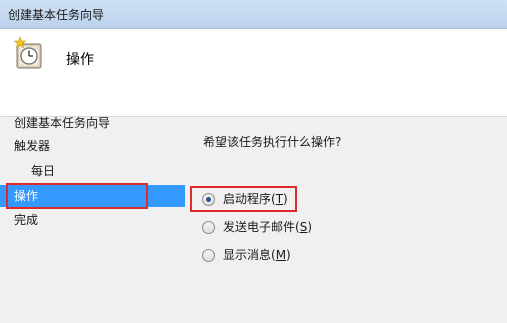  What do you see at coordinates (208, 255) in the screenshot?
I see `radio-show-message` at bounding box center [208, 255].